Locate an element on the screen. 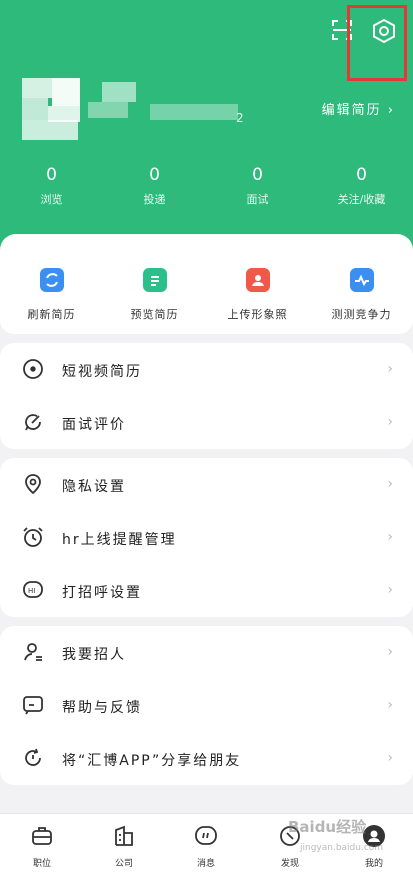 The height and width of the screenshot is (874, 413). competitiveness-test-button: 测测竞争力 is located at coordinates (361, 295).